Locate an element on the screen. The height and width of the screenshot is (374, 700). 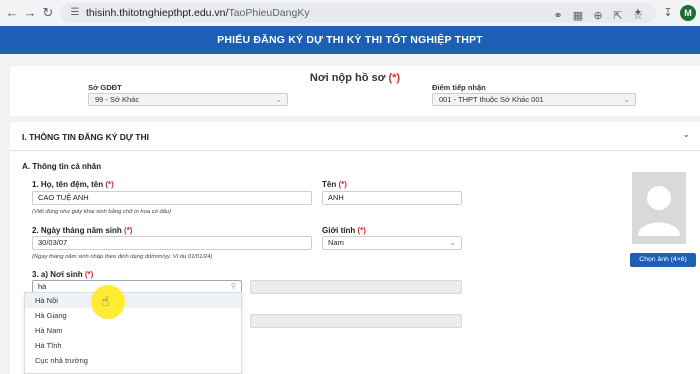
dob-input: 30/03/07 is located at coordinates (172, 243).